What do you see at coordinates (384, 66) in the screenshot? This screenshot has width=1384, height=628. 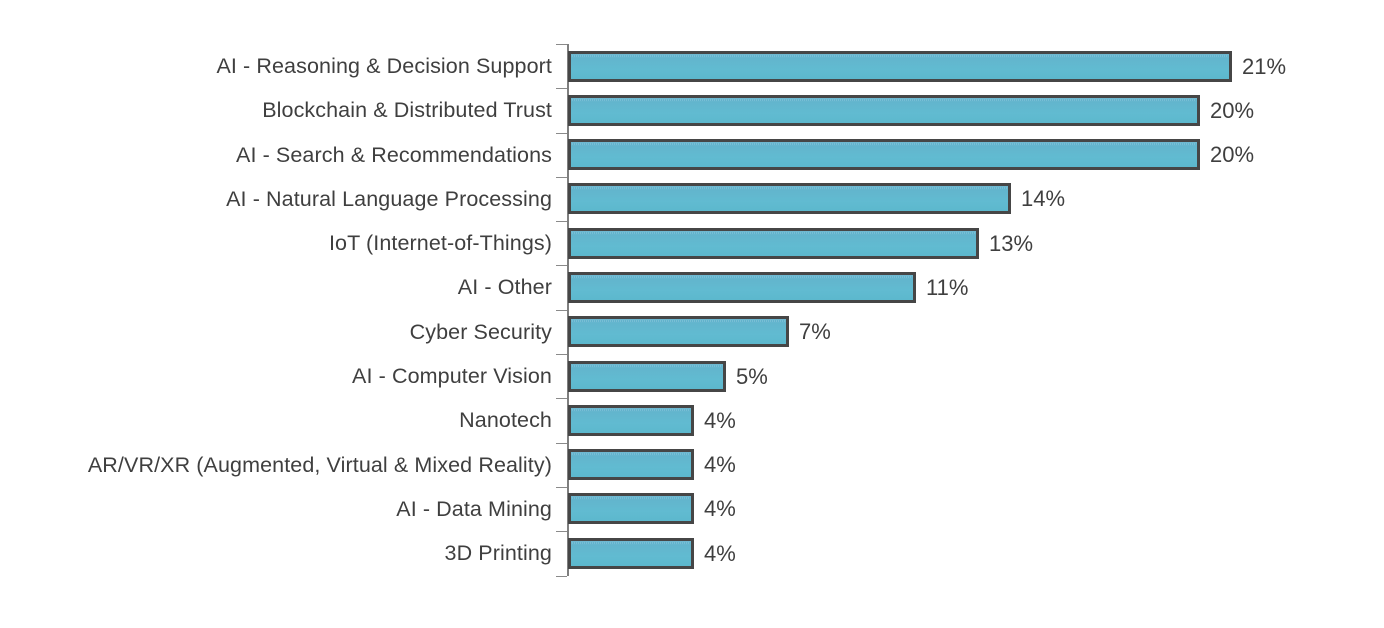 I see `category-label: AI - Reasoning & Decision Support` at bounding box center [384, 66].